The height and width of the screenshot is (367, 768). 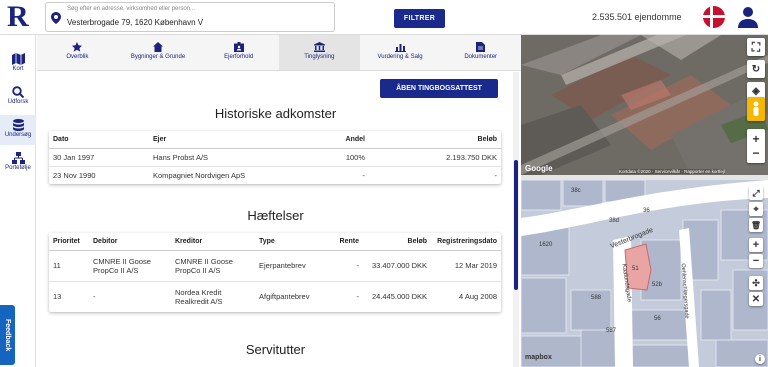 I want to click on sidebar-item-kort: Kort, so click(x=18, y=64).